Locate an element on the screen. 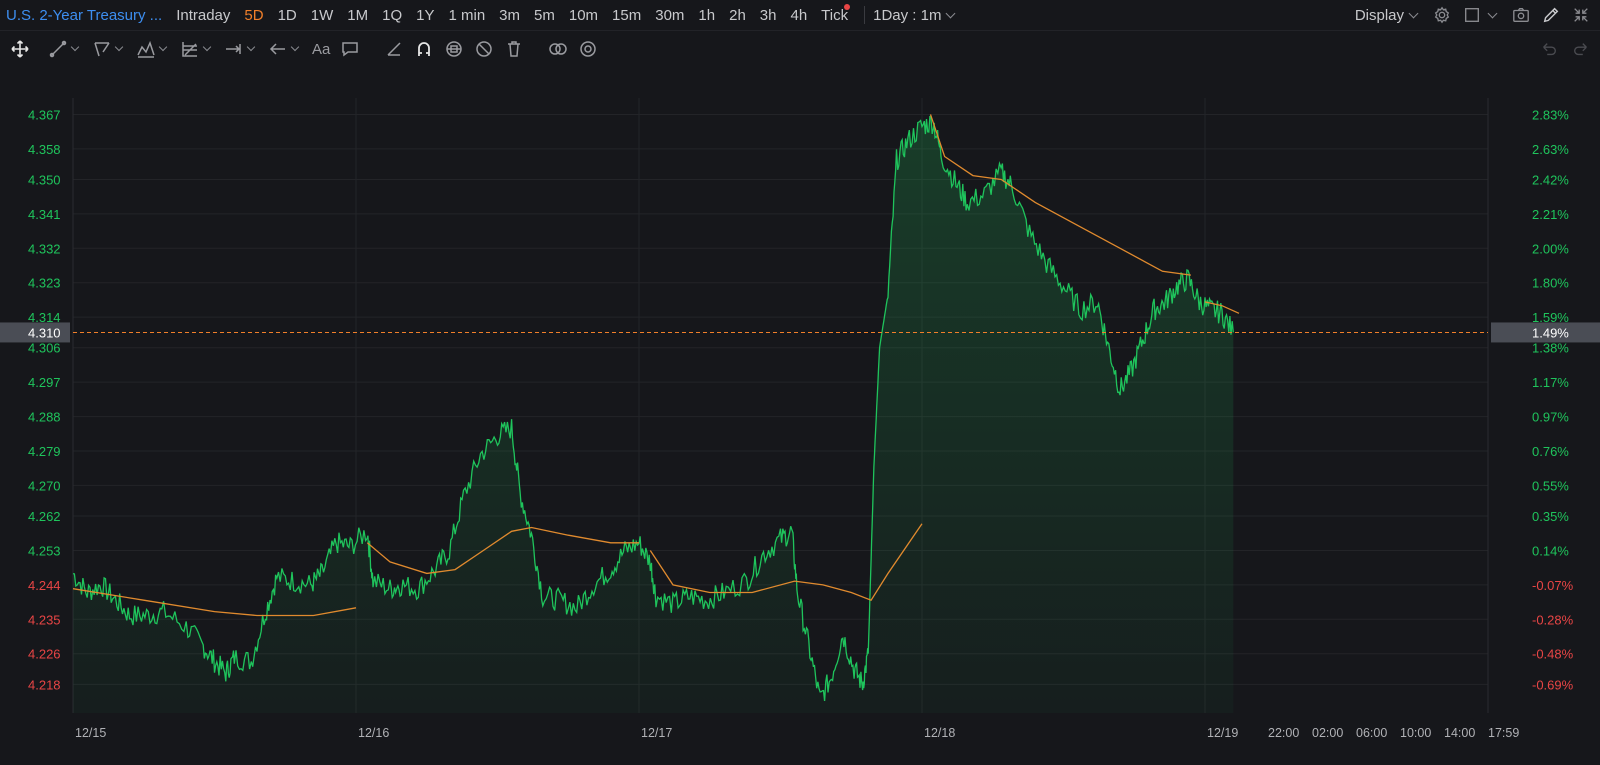 Image resolution: width=1600 pixels, height=765 pixels. y-tick-label: 4.332 is located at coordinates (44, 248).